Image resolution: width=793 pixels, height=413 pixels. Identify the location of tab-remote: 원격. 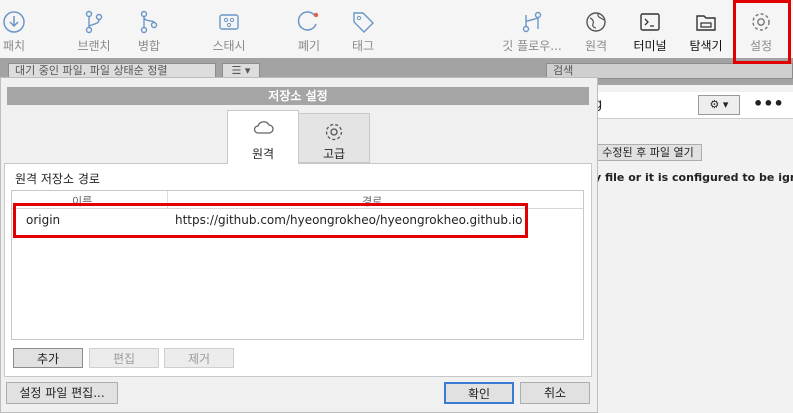
(263, 137).